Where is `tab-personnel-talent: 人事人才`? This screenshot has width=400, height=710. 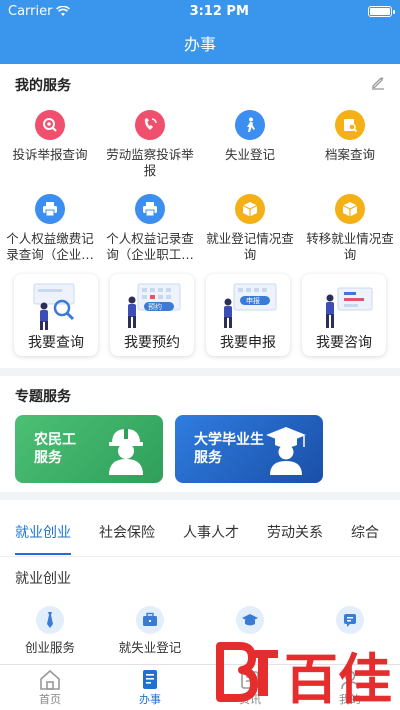
tab-personnel-talent: 人事人才 is located at coordinates (211, 532).